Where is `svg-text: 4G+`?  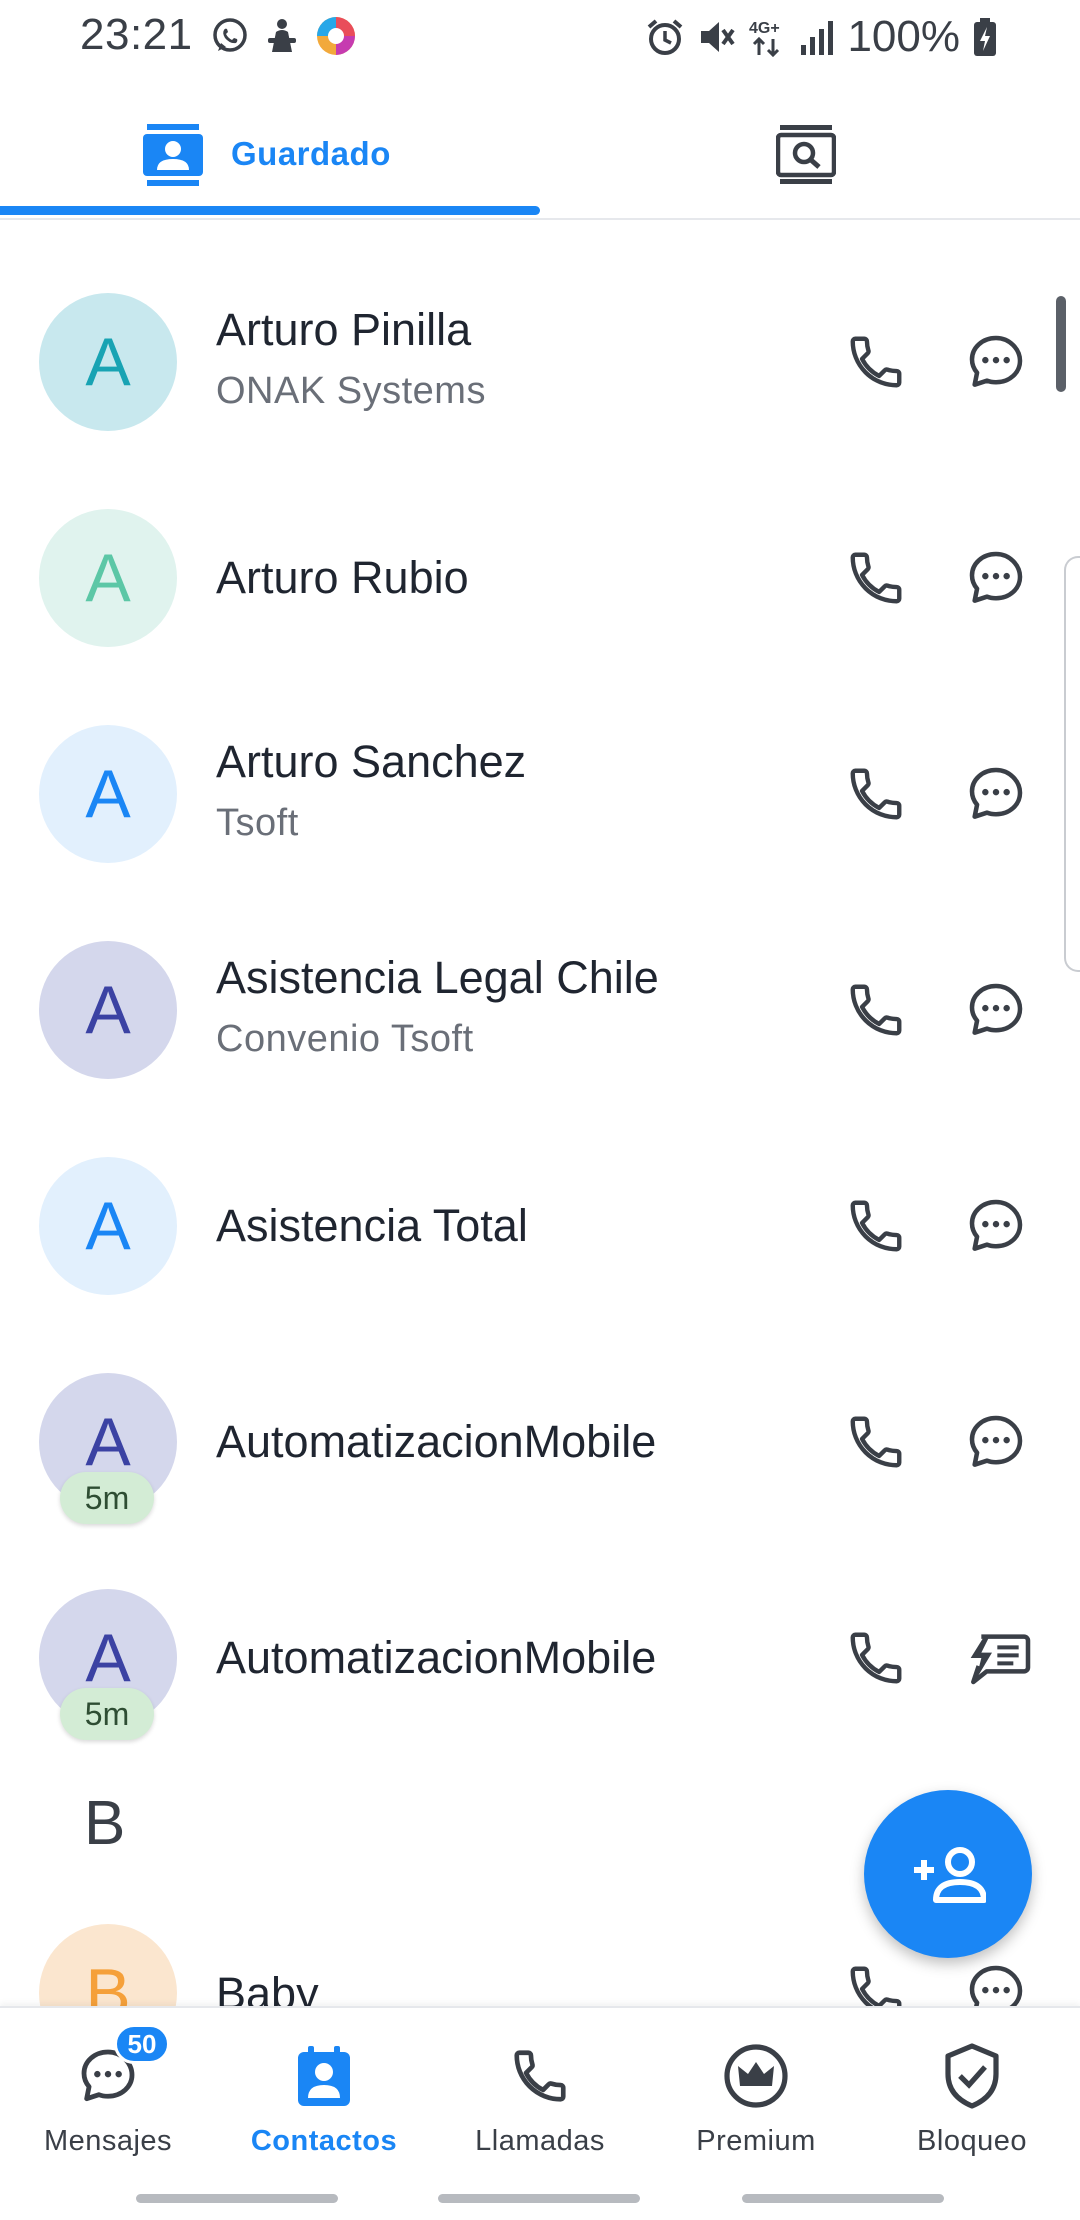
svg-text: 4G+ is located at coordinates (764, 28).